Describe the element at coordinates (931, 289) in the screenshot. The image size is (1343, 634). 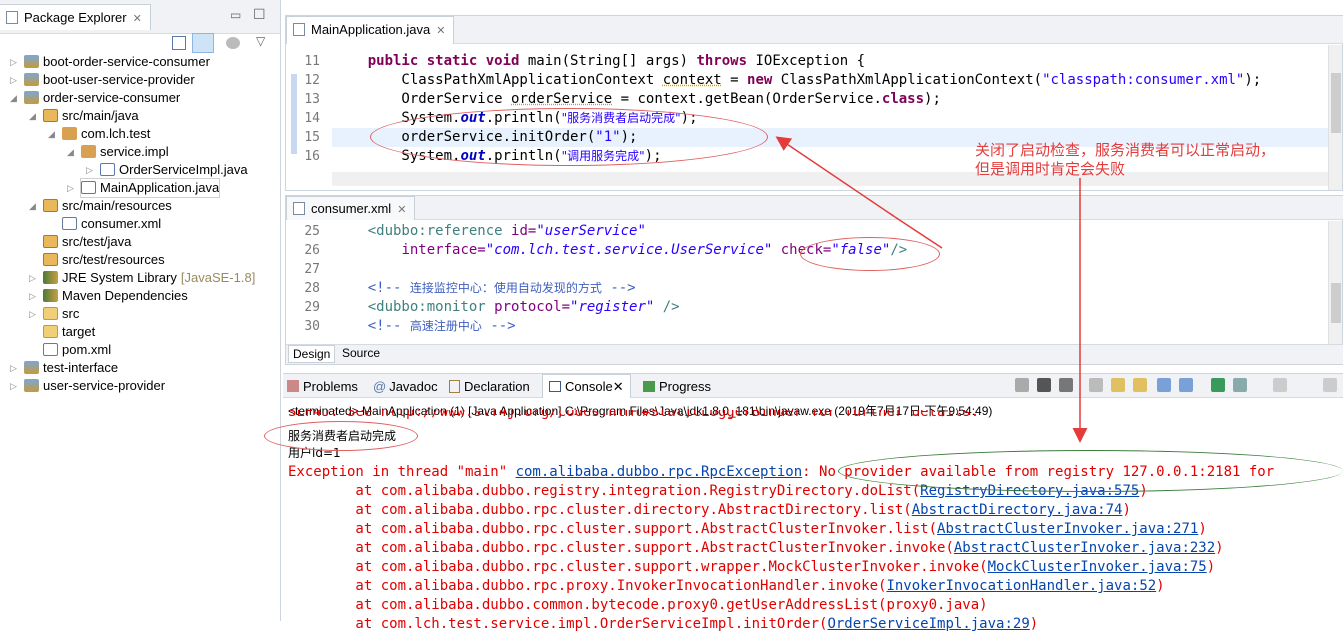
I see `annotation-arrows` at that location.